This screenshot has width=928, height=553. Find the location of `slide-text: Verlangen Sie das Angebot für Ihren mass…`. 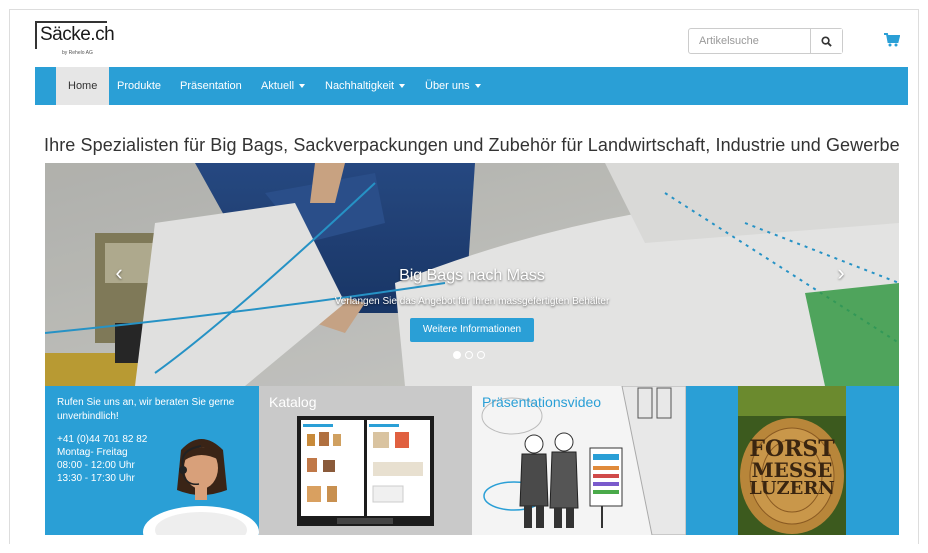

slide-text: Verlangen Sie das Angebot für Ihren mass… is located at coordinates (472, 301).